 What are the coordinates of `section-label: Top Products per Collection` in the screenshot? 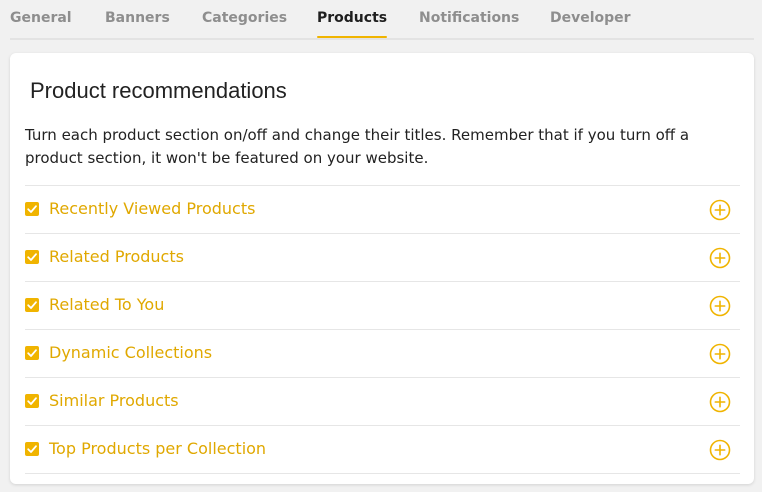 It's located at (157, 448).